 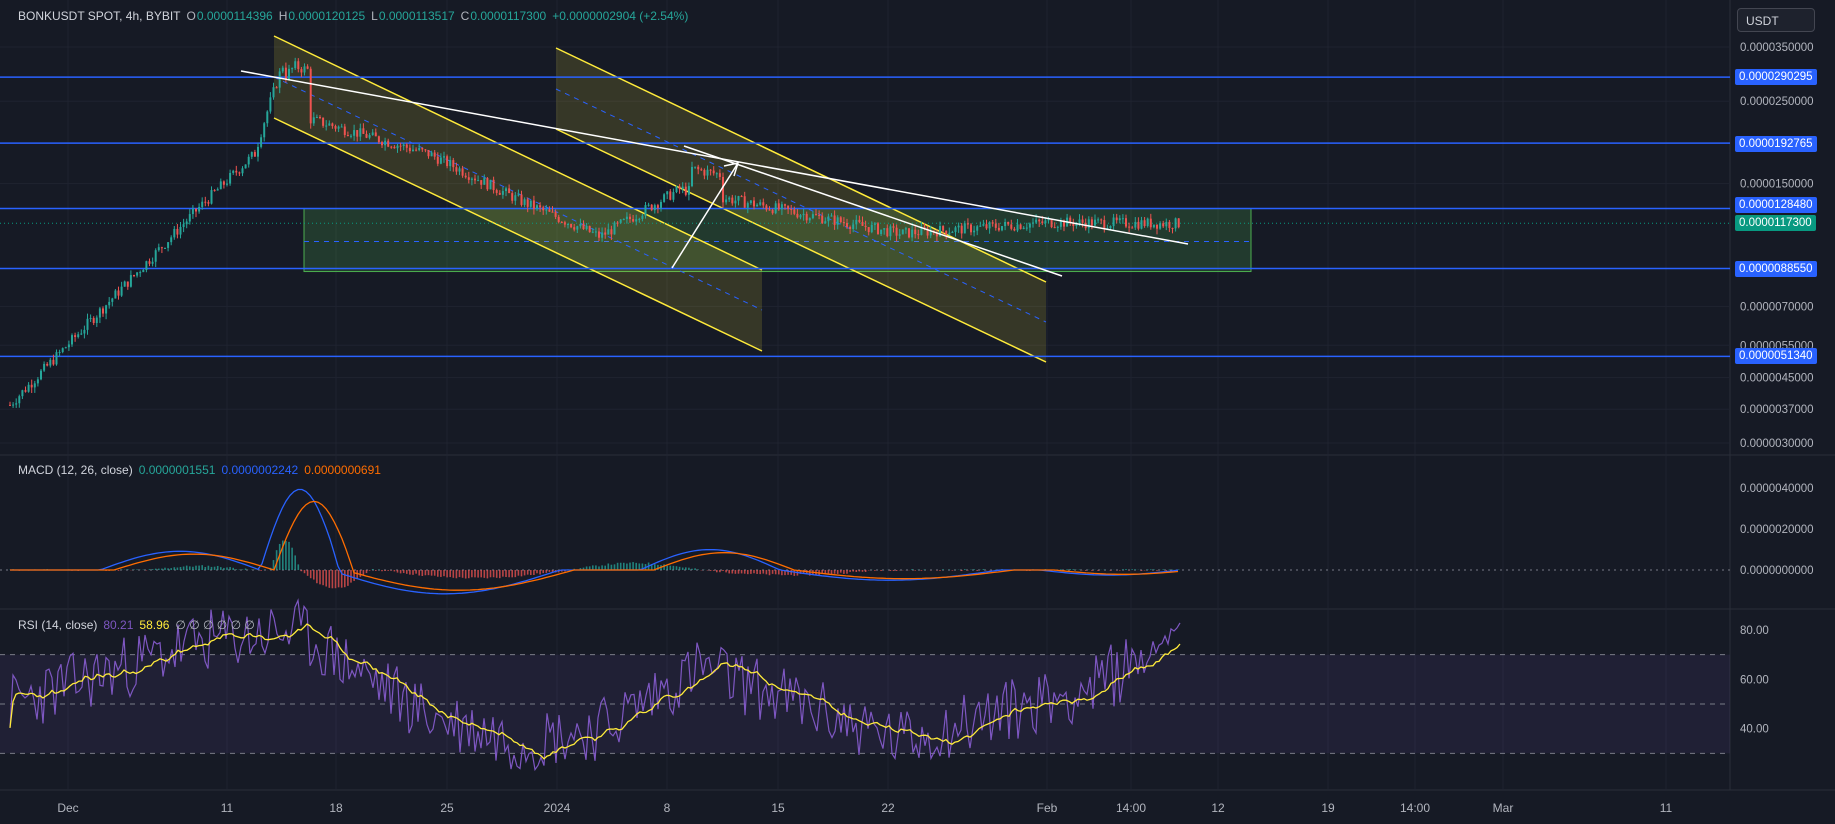 I want to click on symbol-label: BONKUSDT SPOT, 4h, BYBIT, so click(x=99, y=16).